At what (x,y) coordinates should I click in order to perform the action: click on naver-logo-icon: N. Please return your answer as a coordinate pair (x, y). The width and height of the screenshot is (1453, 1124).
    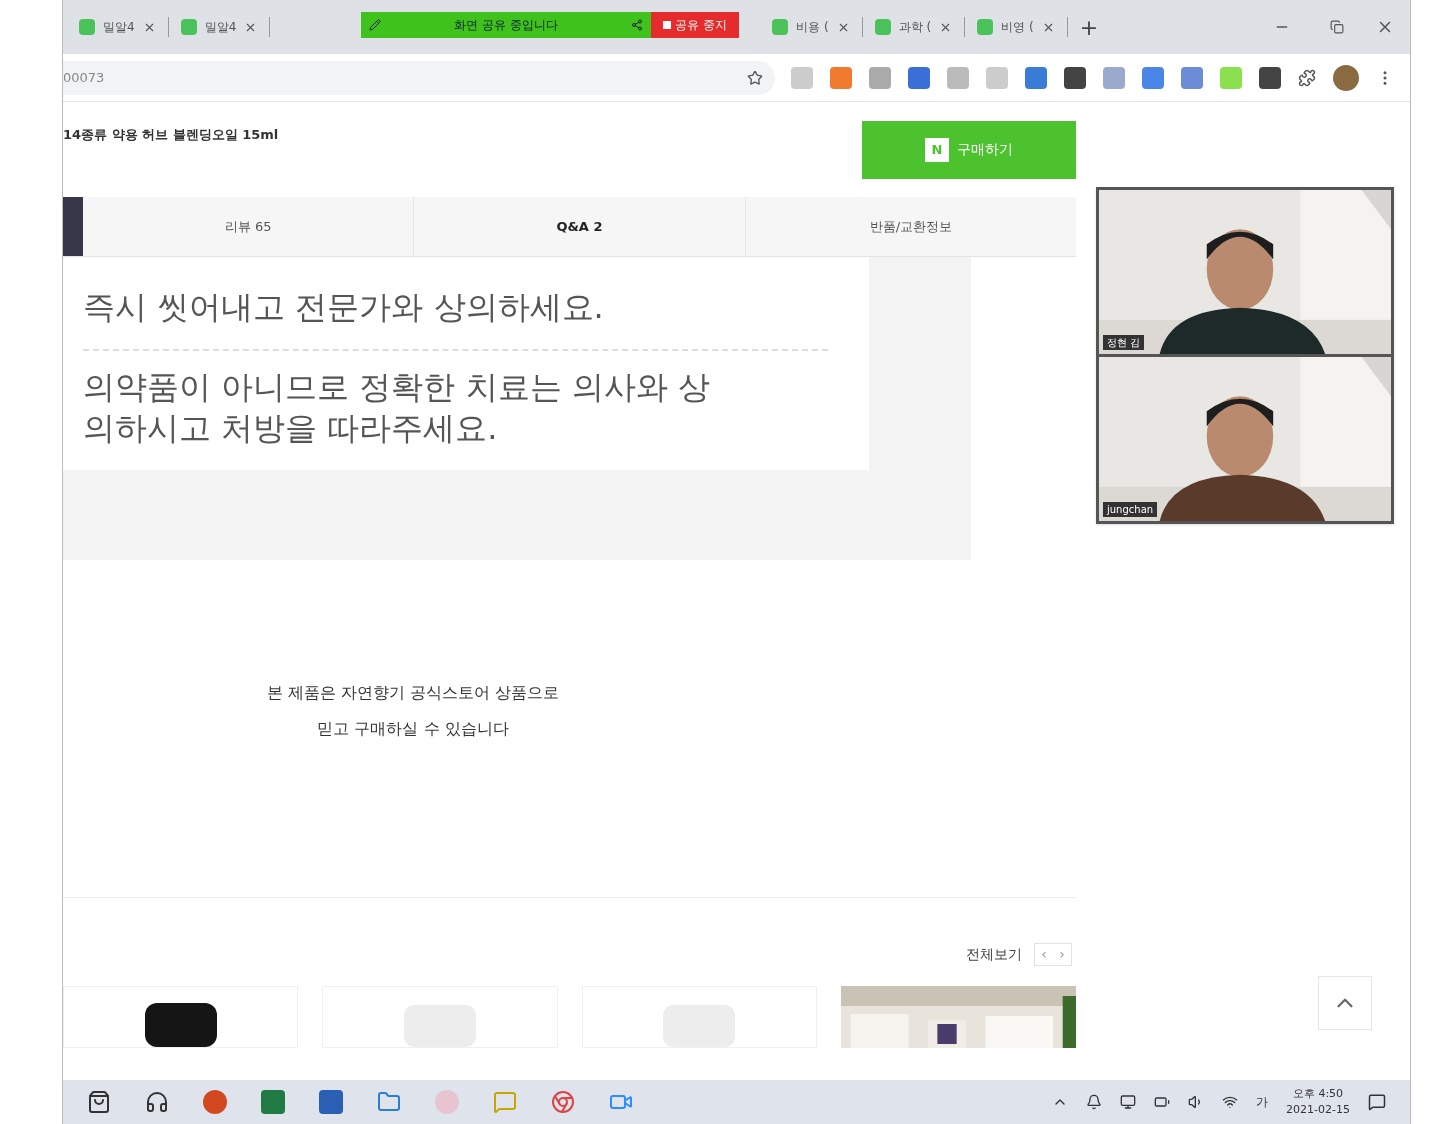
    Looking at the image, I should click on (937, 149).